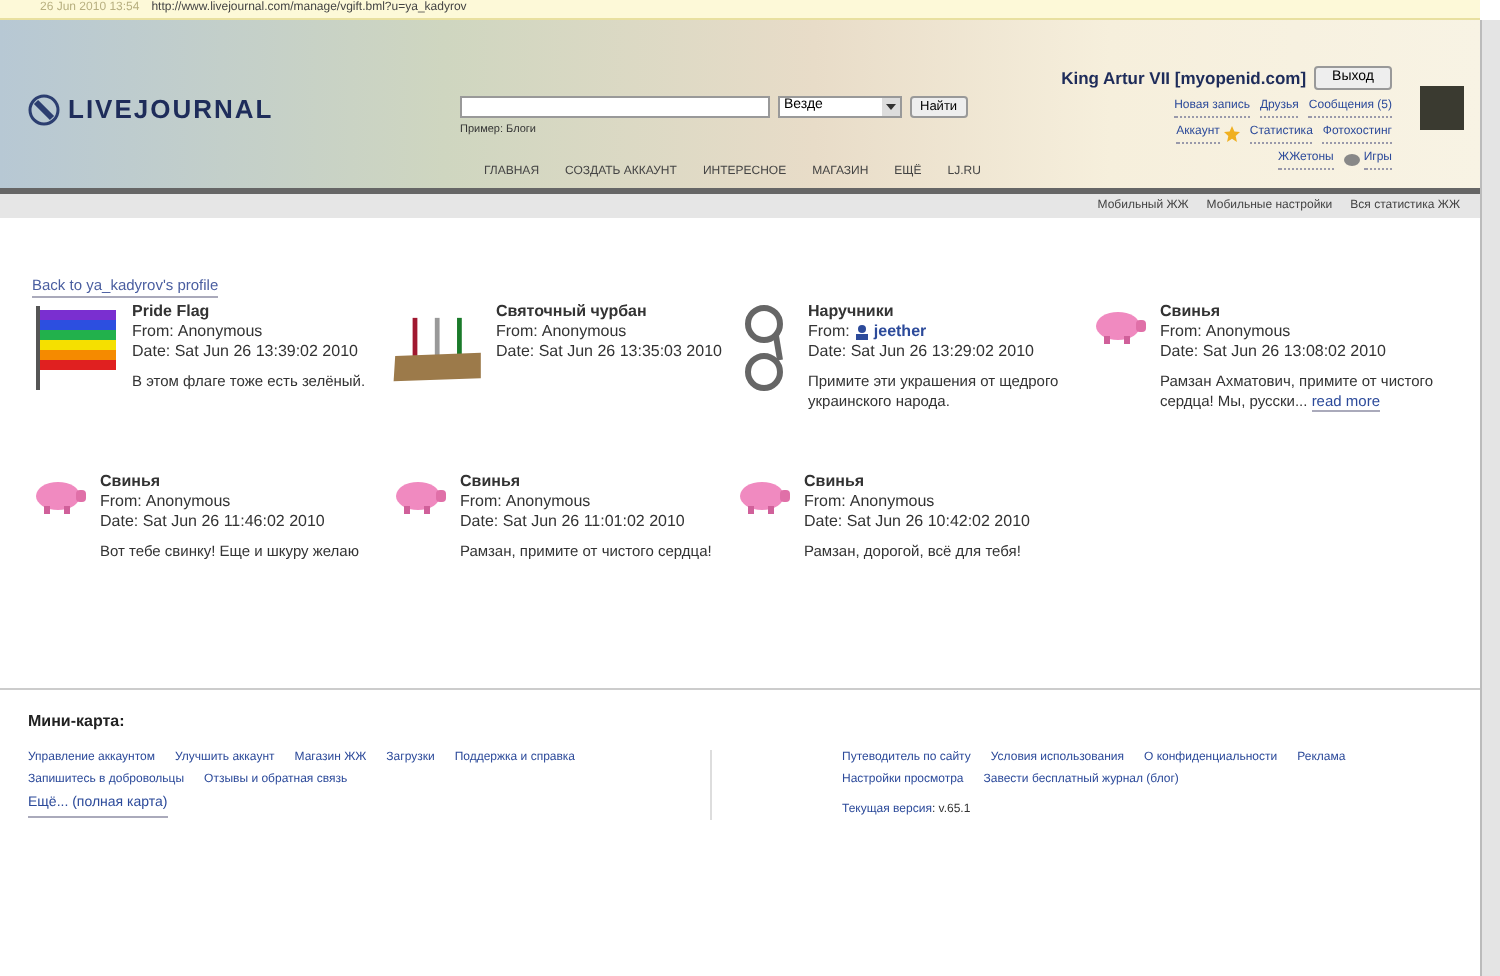  I want to click on gift-title: Святочный чурбан, so click(572, 312).